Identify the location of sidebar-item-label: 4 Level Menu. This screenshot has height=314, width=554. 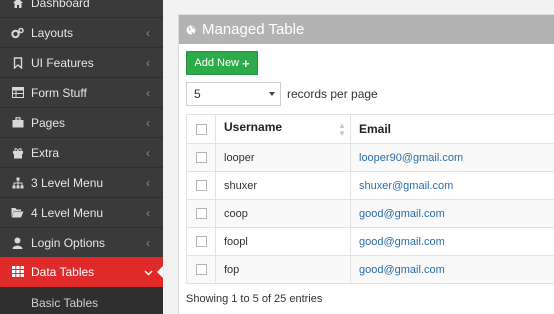
(67, 212).